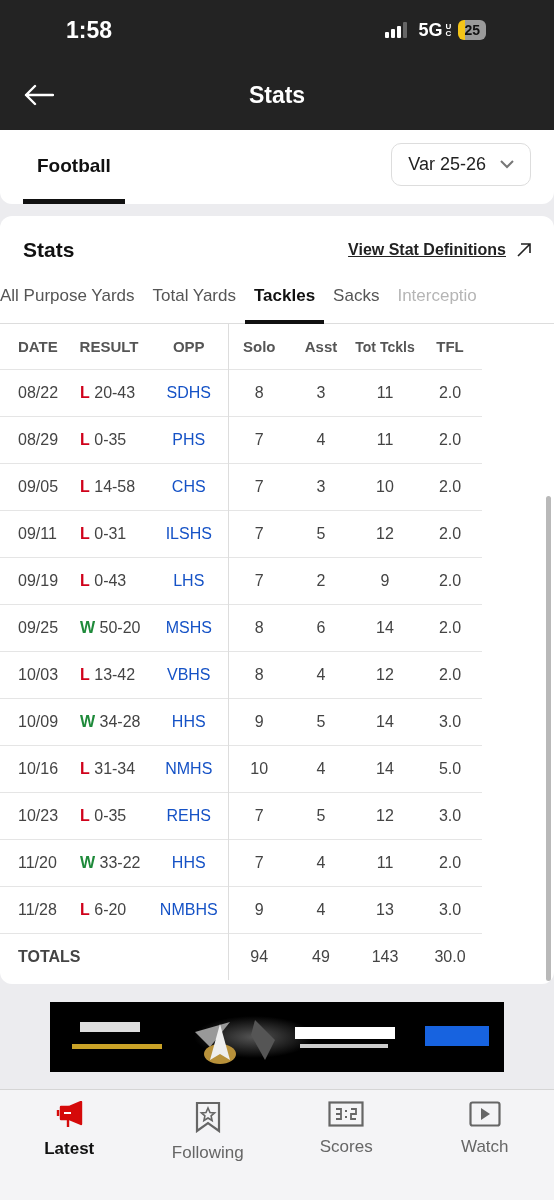 This screenshot has width=554, height=1200. Describe the element at coordinates (109, 347) in the screenshot. I see `column-header: RESULT` at that location.